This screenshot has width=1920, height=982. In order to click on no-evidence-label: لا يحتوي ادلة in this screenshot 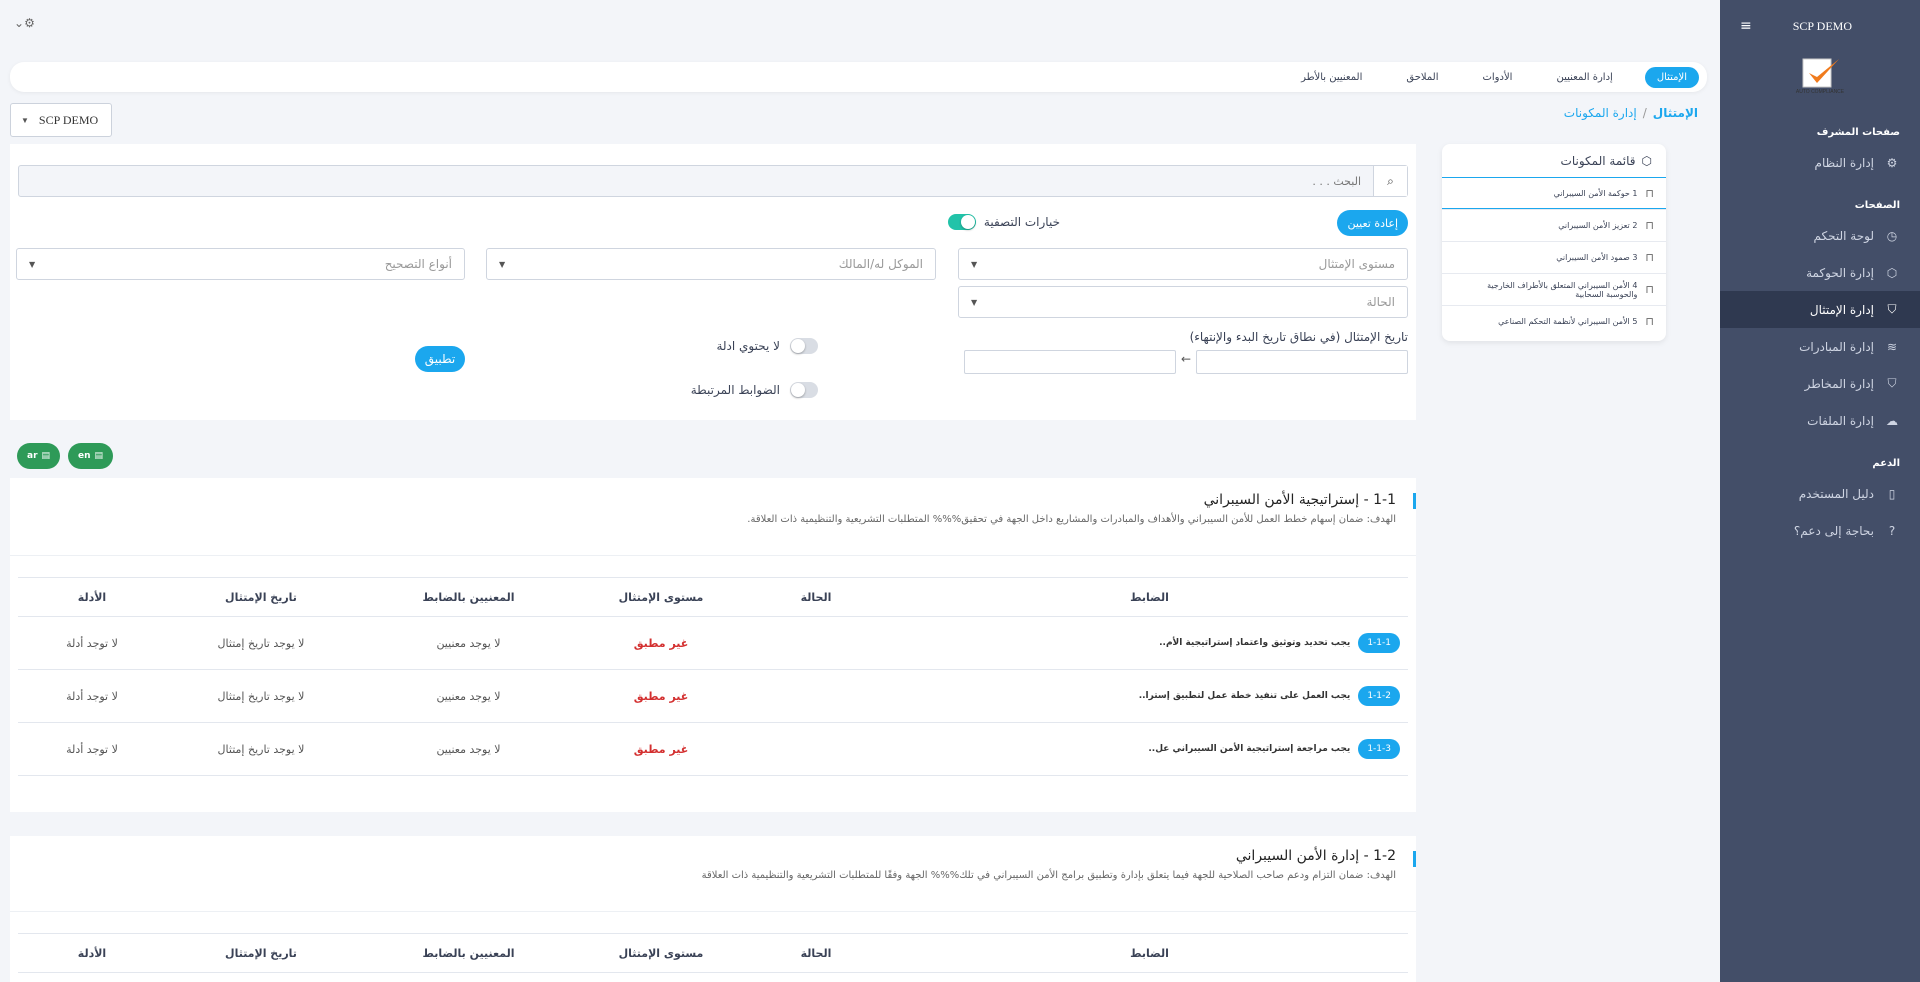, I will do `click(748, 346)`.